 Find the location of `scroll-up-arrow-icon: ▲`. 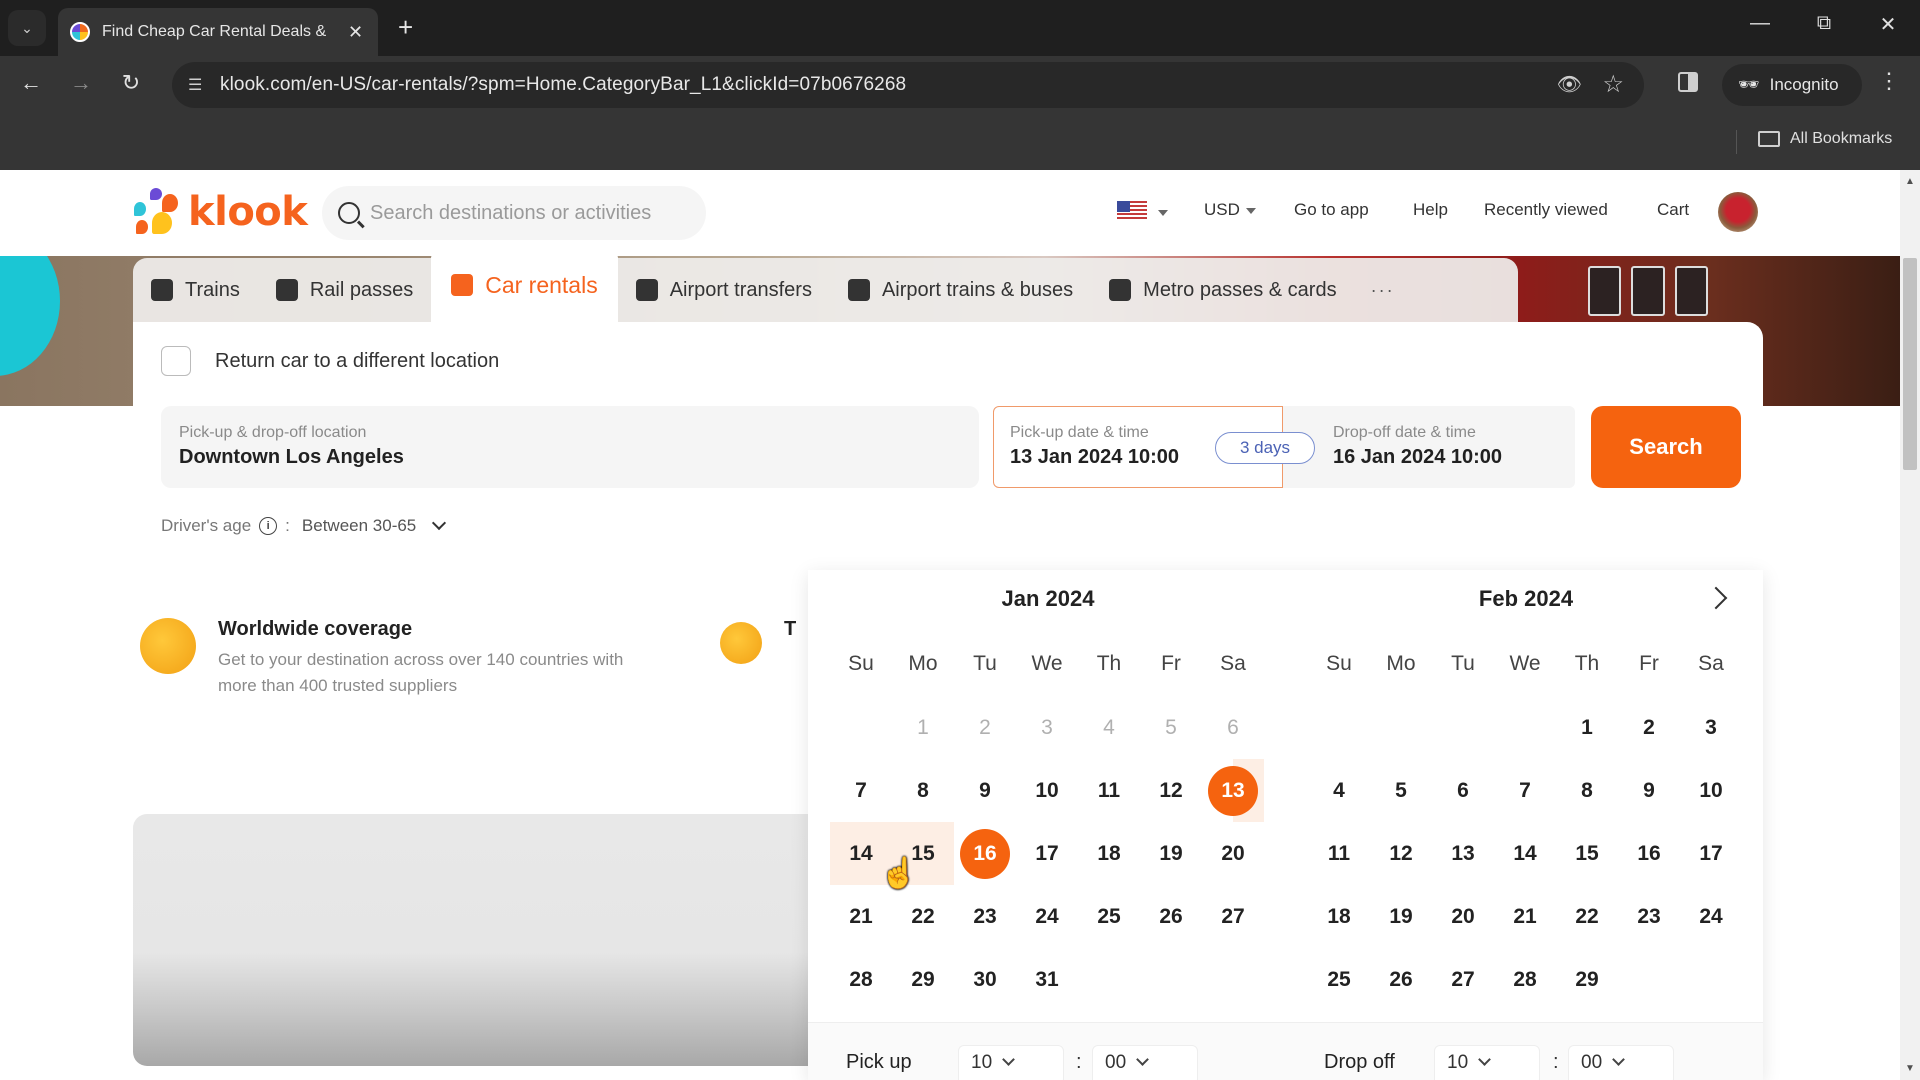

scroll-up-arrow-icon: ▲ is located at coordinates (1910, 181).